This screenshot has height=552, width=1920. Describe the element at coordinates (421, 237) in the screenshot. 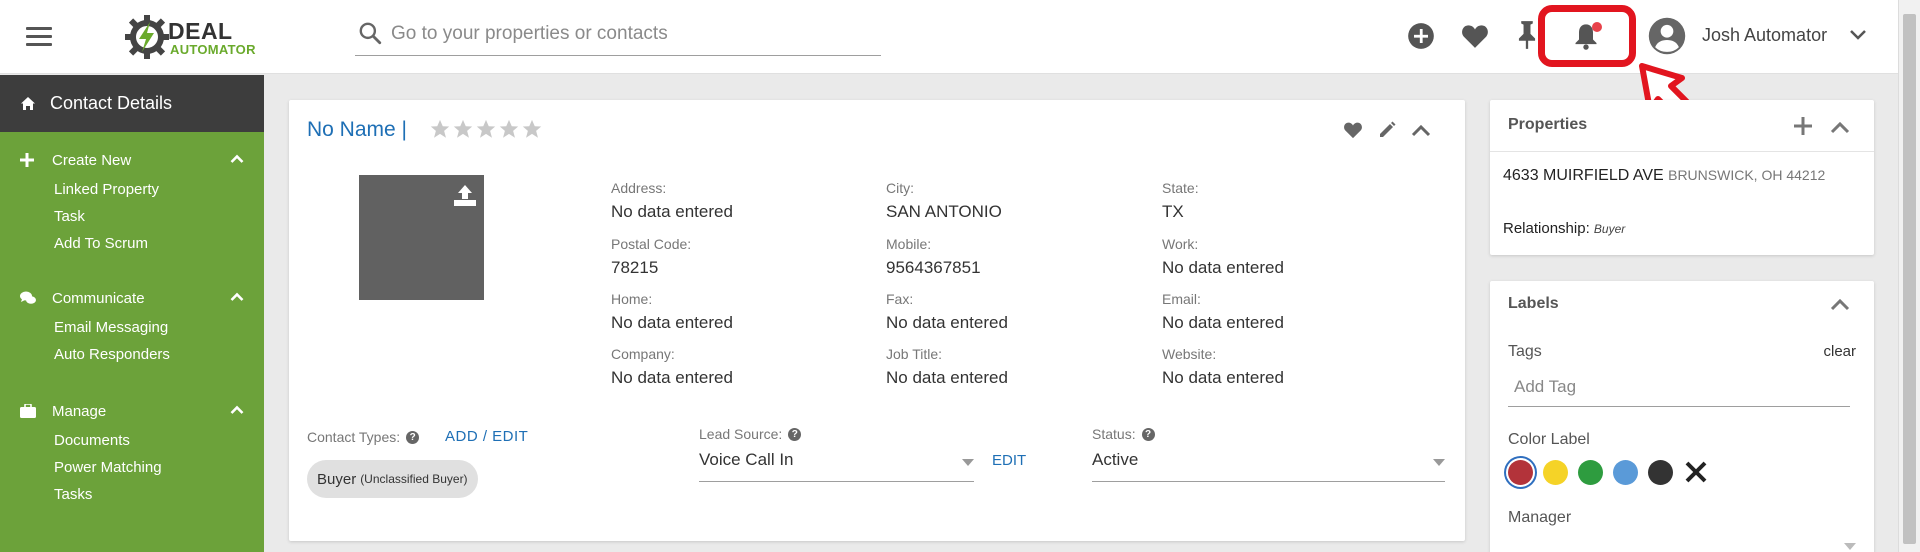

I see `contact-photo-placeholder` at that location.